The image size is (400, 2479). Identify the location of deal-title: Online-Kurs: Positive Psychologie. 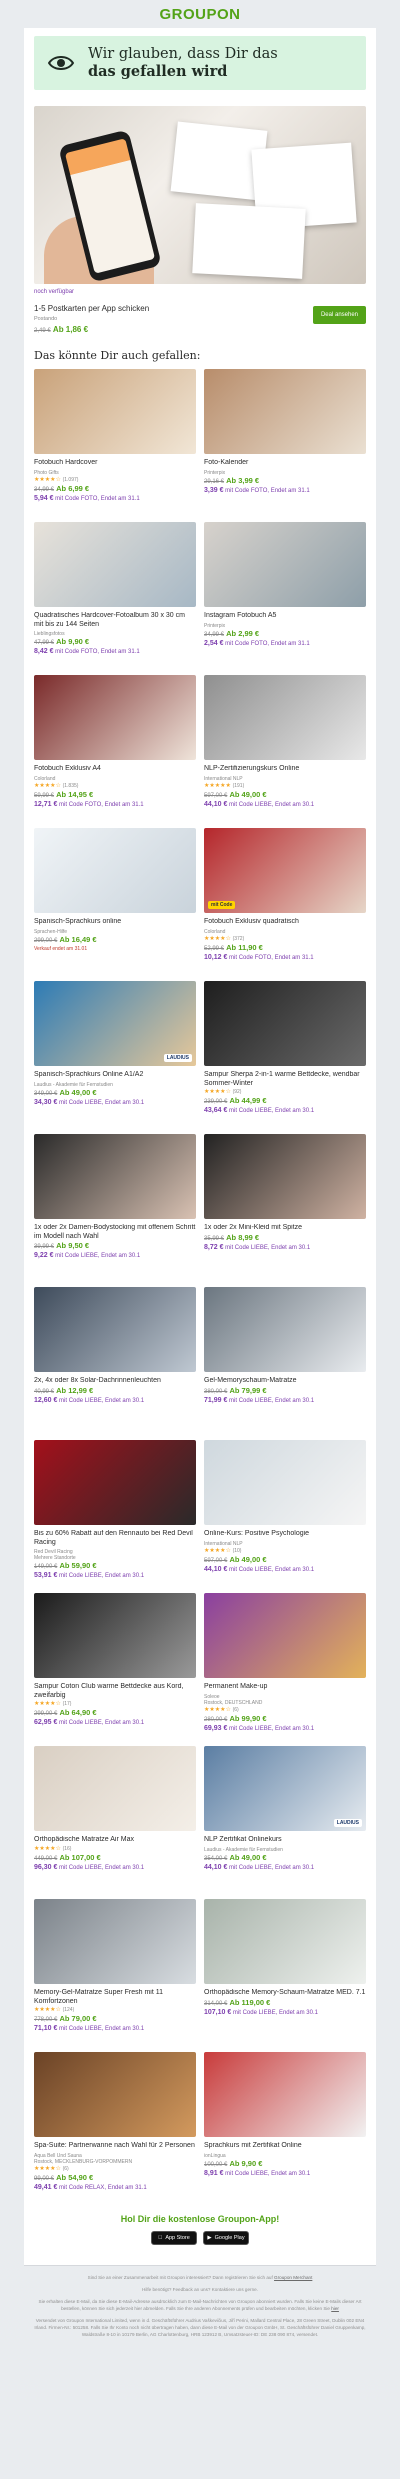
(285, 1534).